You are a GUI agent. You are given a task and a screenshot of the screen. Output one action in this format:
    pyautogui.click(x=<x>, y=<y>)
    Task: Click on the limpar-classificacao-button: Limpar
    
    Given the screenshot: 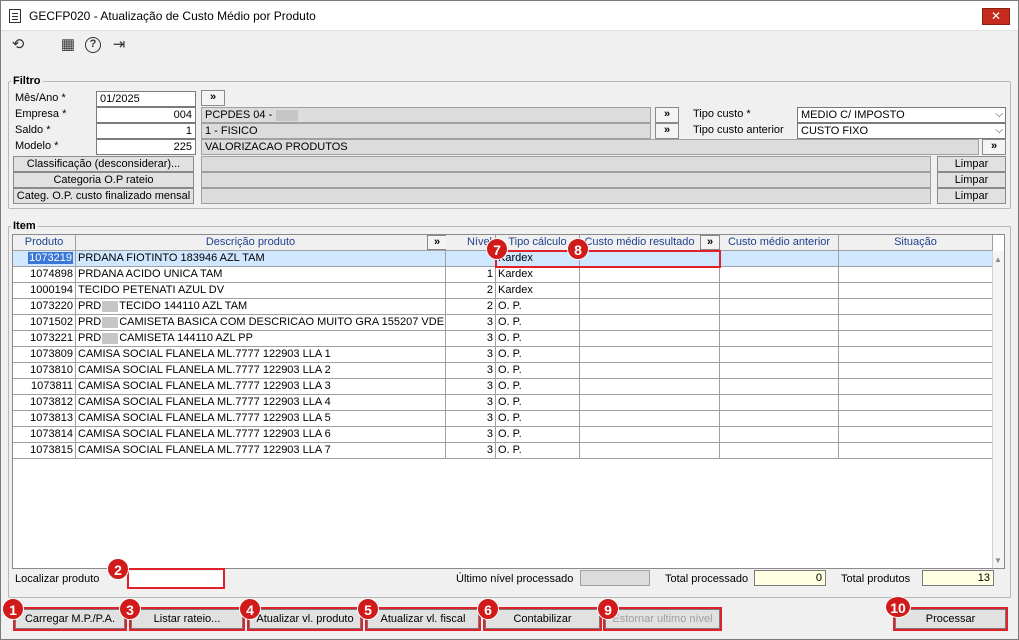 What is the action you would take?
    pyautogui.click(x=971, y=164)
    